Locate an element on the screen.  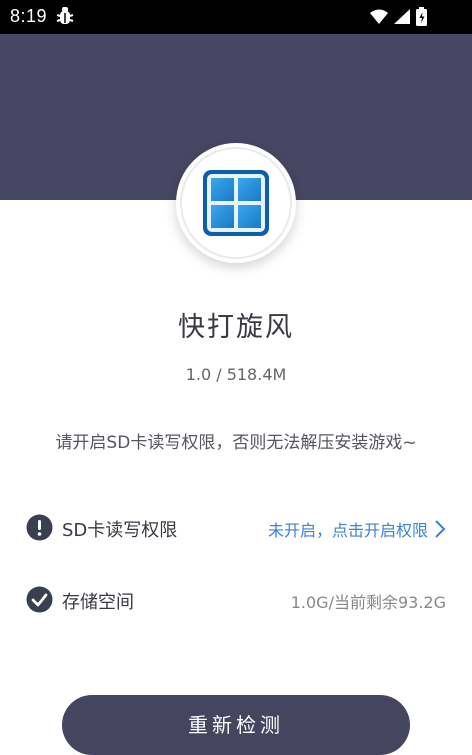
status-bar: 8:19 is located at coordinates (236, 17).